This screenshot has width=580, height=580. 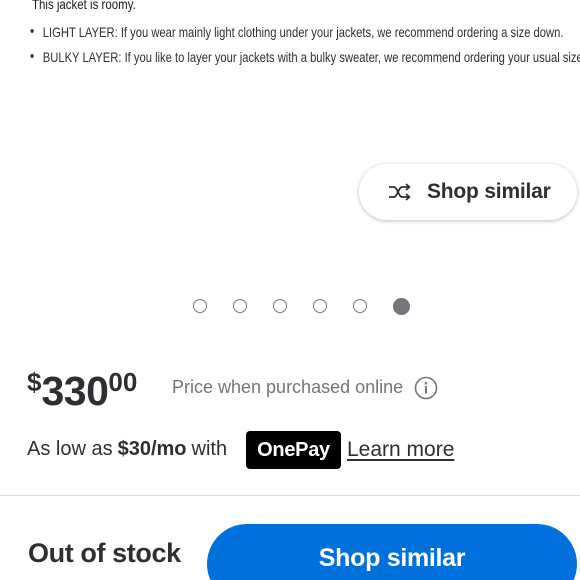 What do you see at coordinates (301, 306) in the screenshot?
I see `carousel-pagination` at bounding box center [301, 306].